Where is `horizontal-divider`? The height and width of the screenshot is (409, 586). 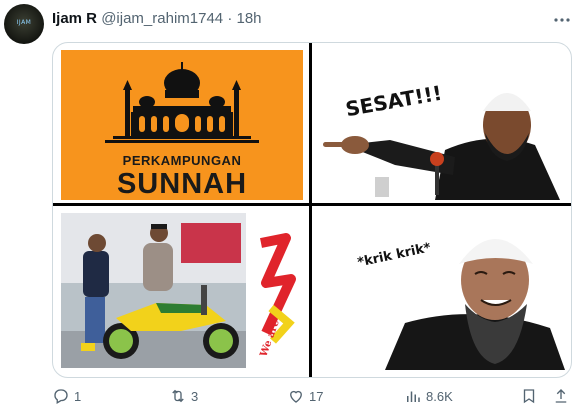 horizontal-divider is located at coordinates (312, 204).